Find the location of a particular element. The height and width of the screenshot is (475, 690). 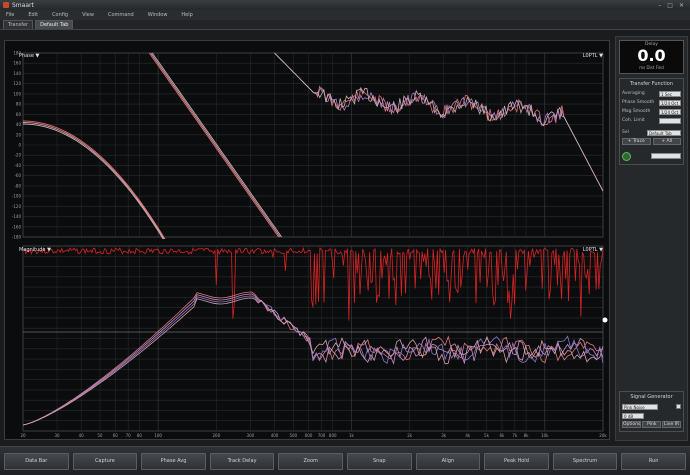

tab-transfer: Transfer is located at coordinates (18, 24).